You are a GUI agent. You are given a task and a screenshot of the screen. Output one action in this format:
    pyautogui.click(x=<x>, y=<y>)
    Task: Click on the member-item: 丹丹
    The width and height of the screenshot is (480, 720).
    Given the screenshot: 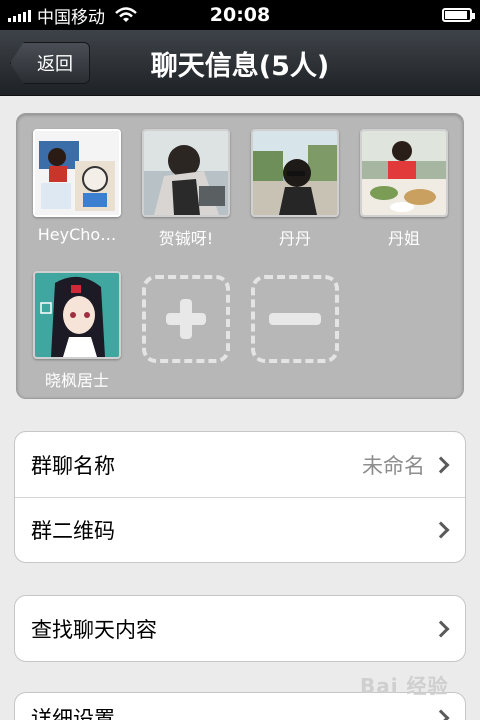 What is the action you would take?
    pyautogui.click(x=295, y=189)
    